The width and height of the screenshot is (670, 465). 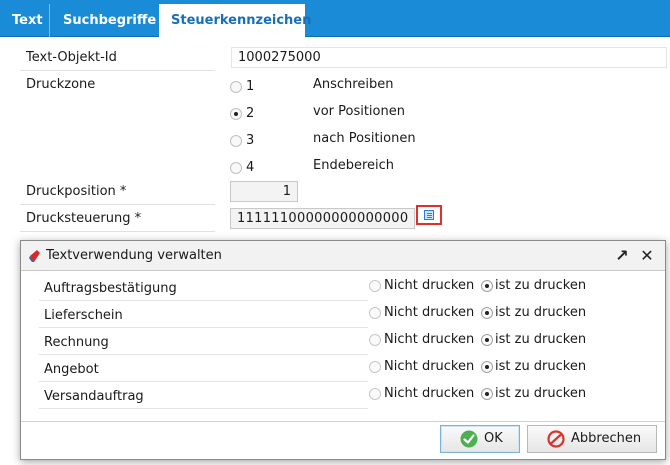 What do you see at coordinates (449, 57) in the screenshot?
I see `textobjekt-field: 1000275000` at bounding box center [449, 57].